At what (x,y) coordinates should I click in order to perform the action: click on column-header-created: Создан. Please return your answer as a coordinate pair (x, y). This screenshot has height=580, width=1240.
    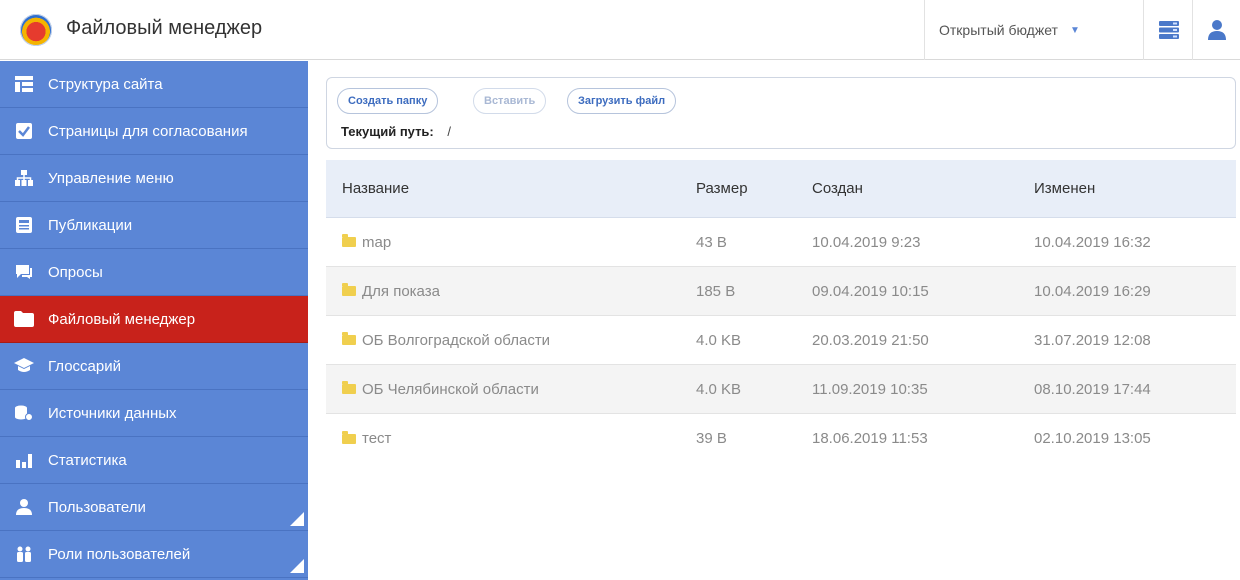
    Looking at the image, I should click on (907, 188).